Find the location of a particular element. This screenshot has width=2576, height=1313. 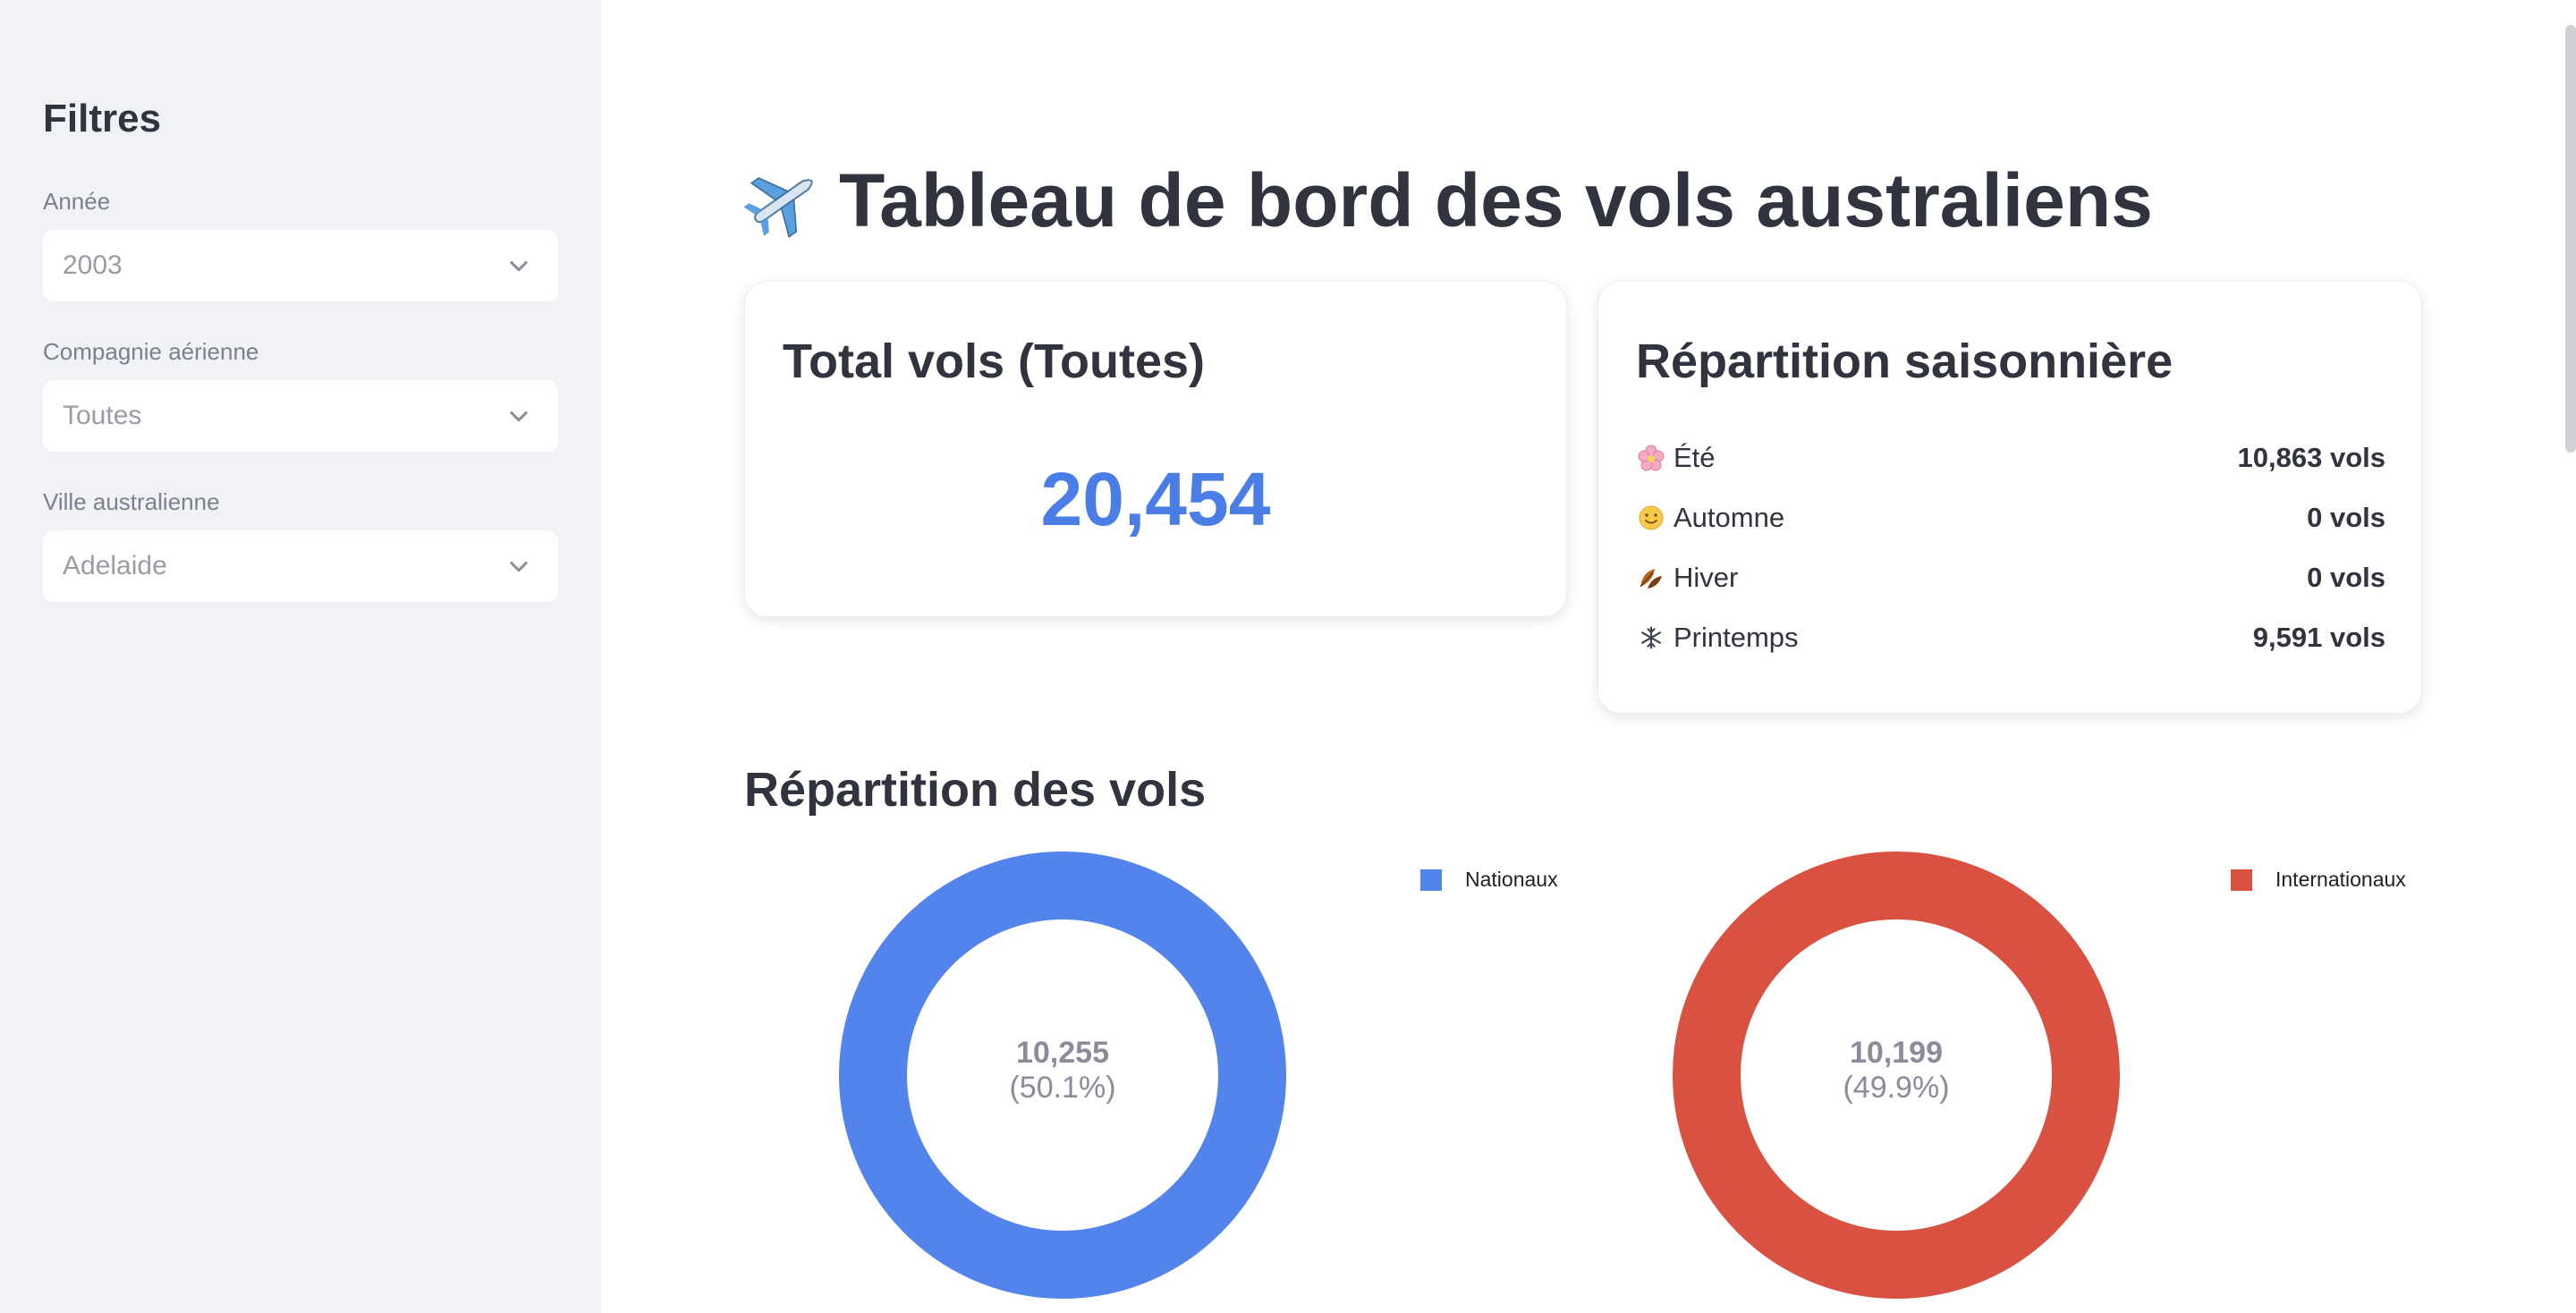

season-row-summer: Été 10,863 vols is located at coordinates (2010, 458).